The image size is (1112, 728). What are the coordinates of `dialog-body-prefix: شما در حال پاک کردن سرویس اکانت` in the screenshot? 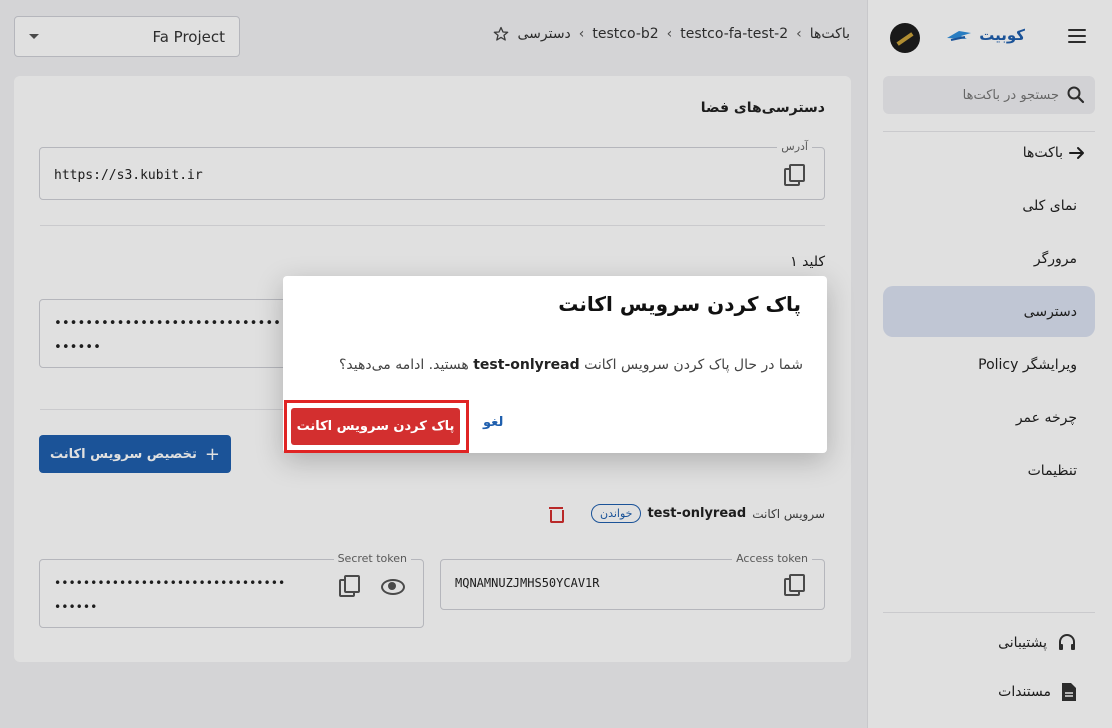 It's located at (693, 365).